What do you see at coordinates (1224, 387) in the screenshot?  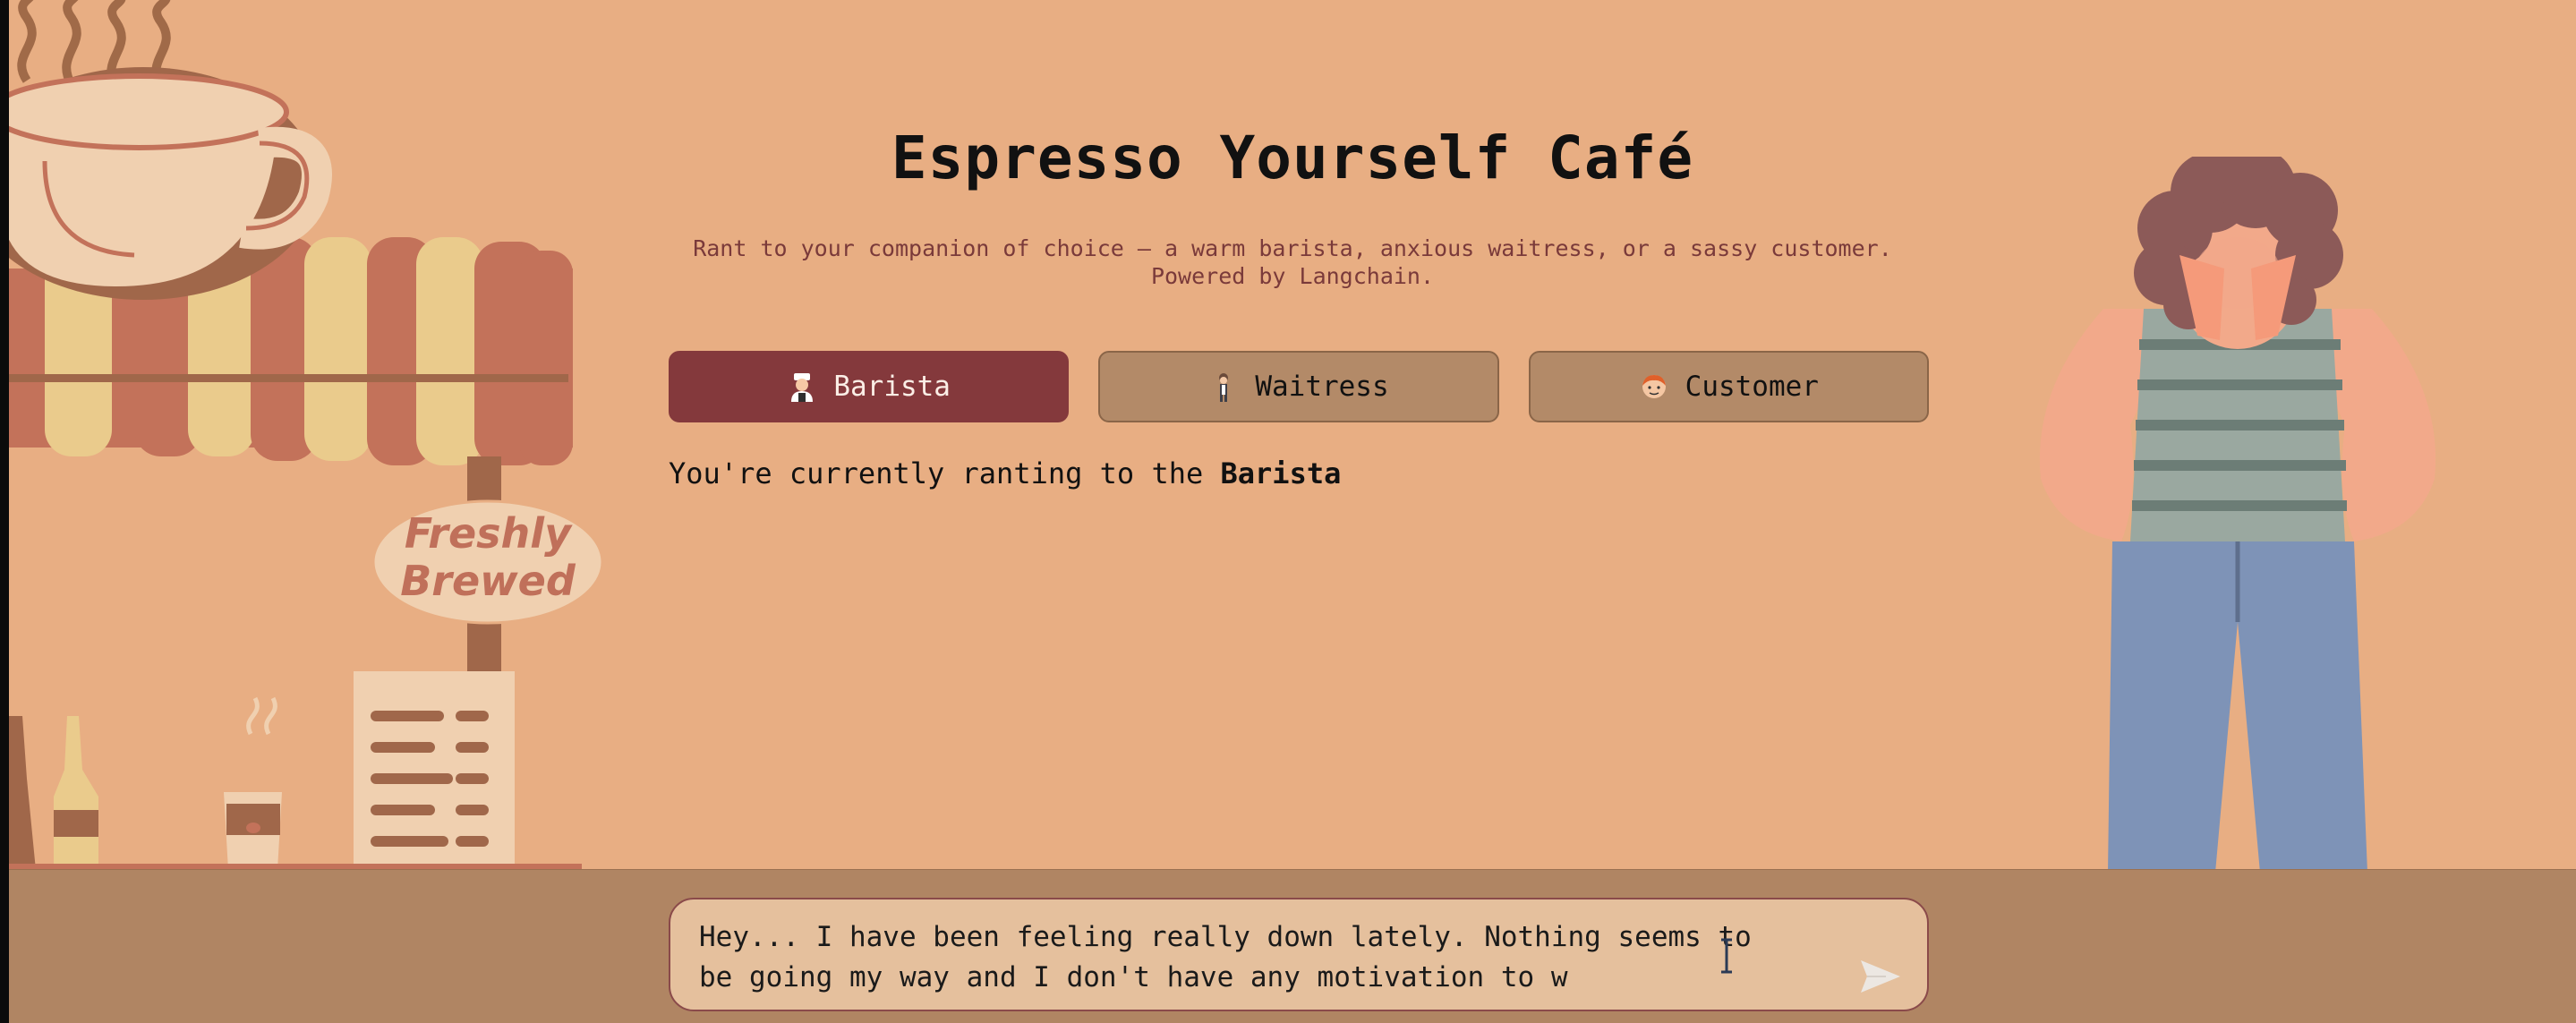 I see `waitress-emoji-icon` at bounding box center [1224, 387].